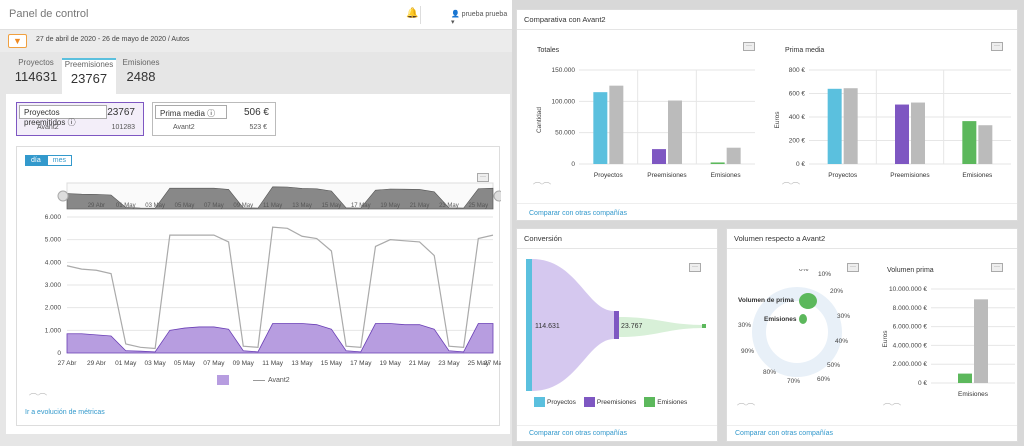 The height and width of the screenshot is (446, 1024). What do you see at coordinates (617, 239) in the screenshot?
I see `card-title: Conversión` at bounding box center [617, 239].